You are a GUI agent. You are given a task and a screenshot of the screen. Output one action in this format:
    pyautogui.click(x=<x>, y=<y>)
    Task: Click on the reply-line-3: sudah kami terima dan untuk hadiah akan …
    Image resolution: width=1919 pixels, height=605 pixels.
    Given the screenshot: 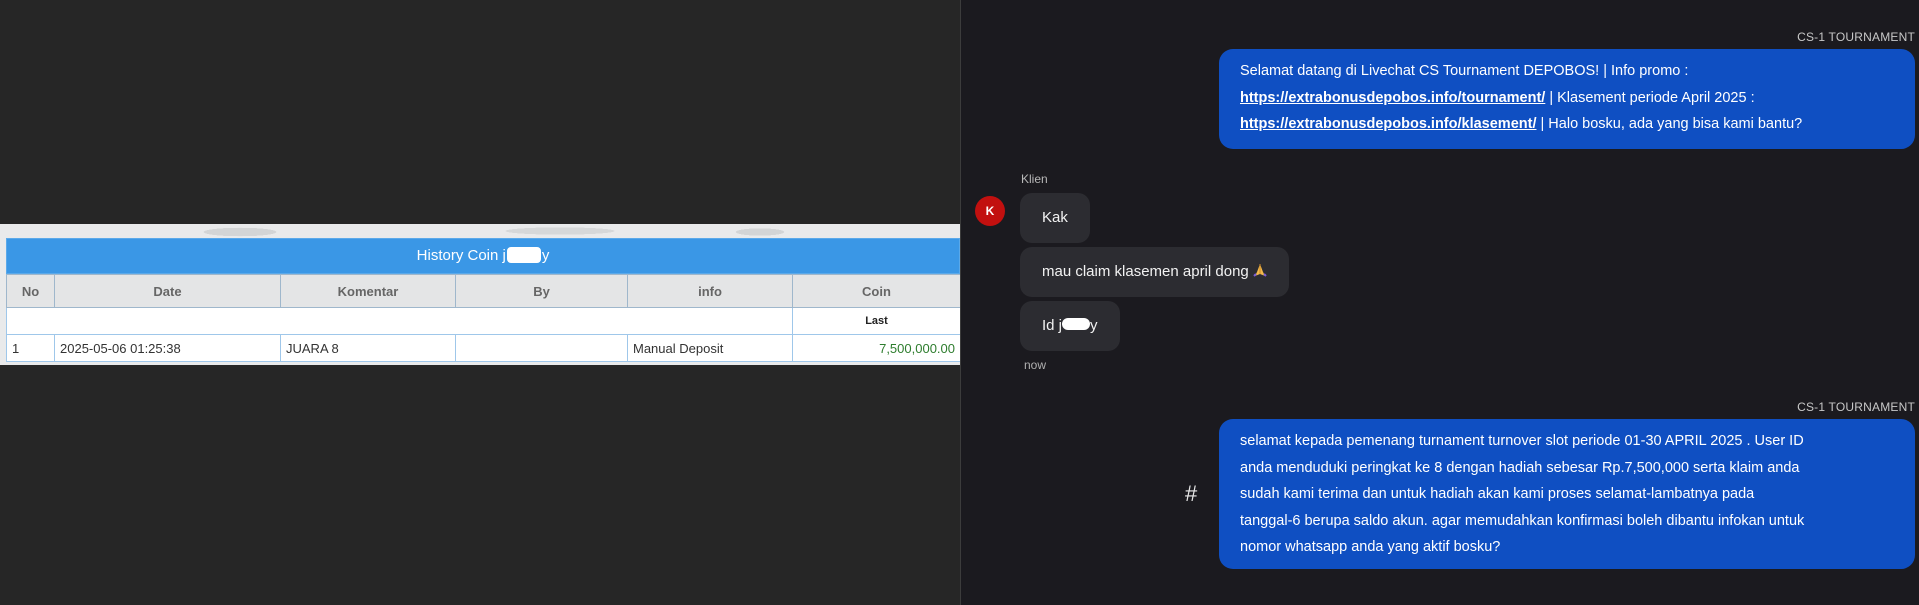 What is the action you would take?
    pyautogui.click(x=1497, y=494)
    